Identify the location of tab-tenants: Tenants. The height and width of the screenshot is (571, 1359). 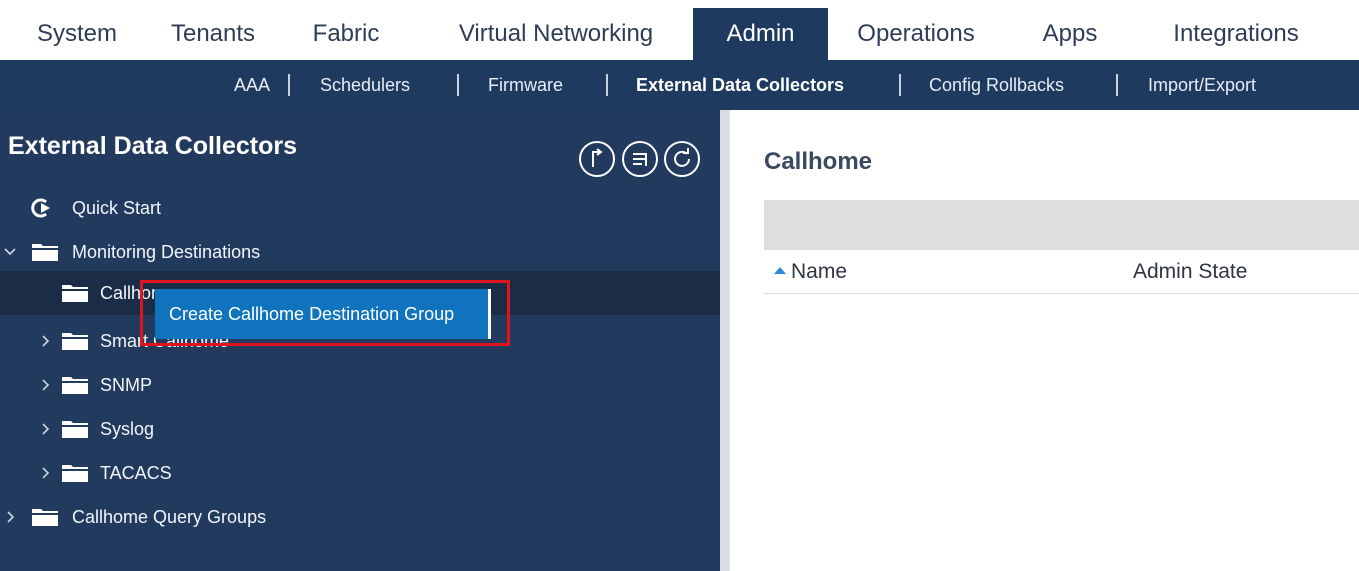
(213, 34).